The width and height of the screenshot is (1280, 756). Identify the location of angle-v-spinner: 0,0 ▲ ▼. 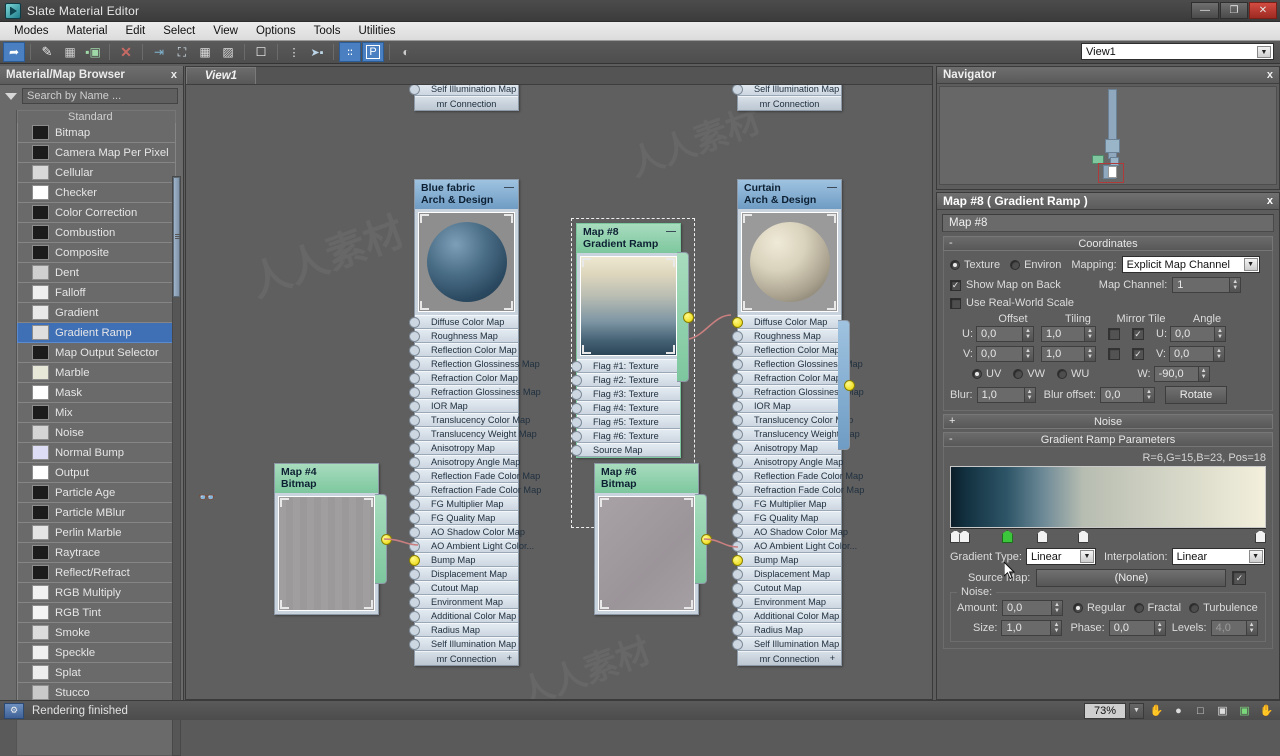
(1197, 354).